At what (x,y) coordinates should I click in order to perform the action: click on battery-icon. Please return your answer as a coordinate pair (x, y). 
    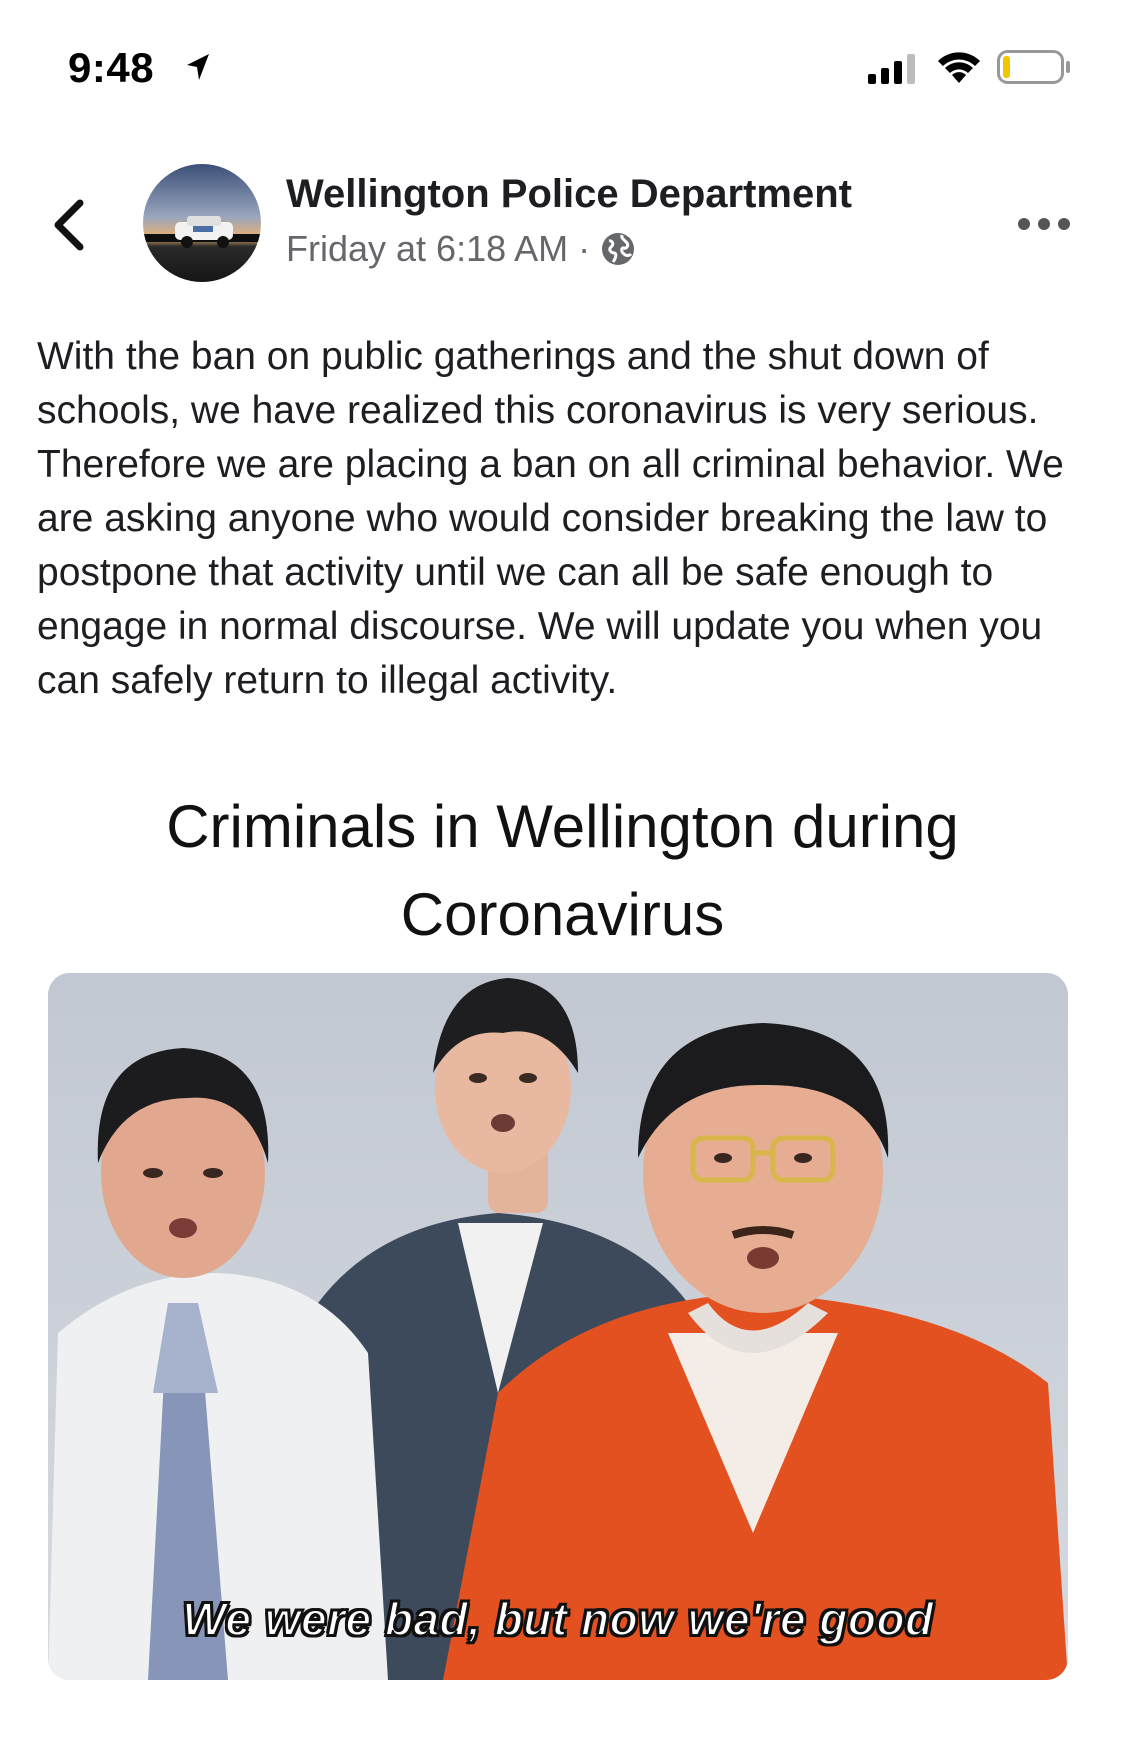
    Looking at the image, I should click on (1033, 67).